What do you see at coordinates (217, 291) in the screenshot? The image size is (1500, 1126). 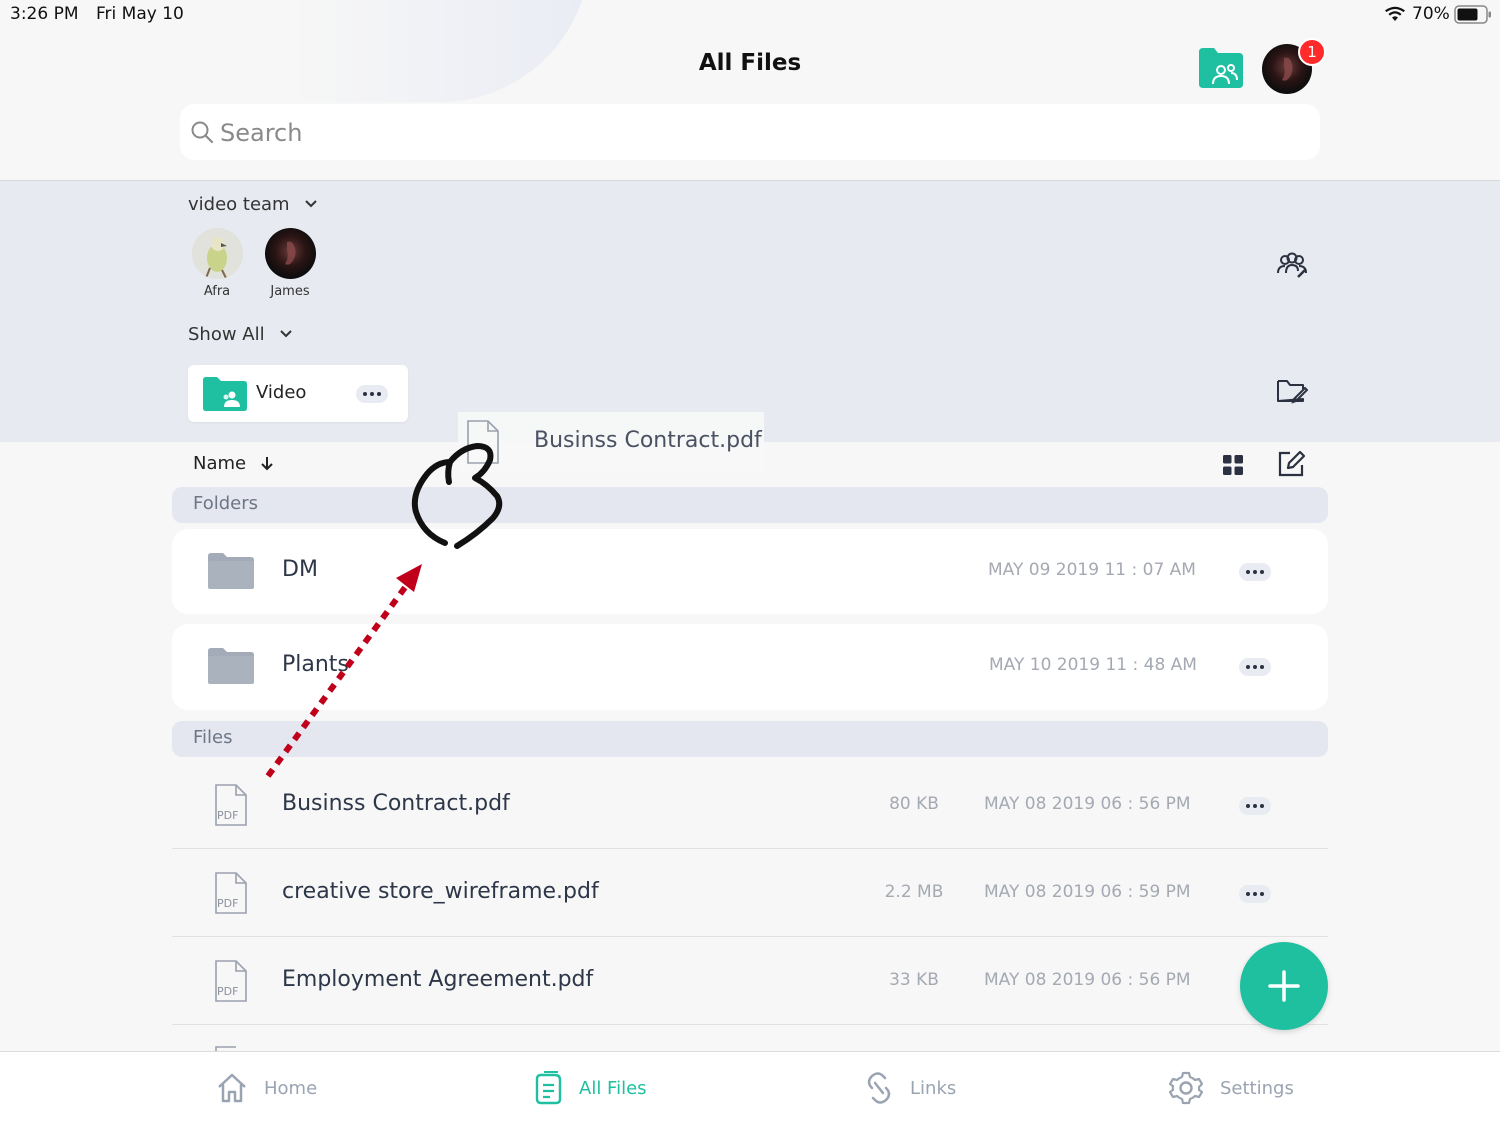 I see `member-name: Afra` at bounding box center [217, 291].